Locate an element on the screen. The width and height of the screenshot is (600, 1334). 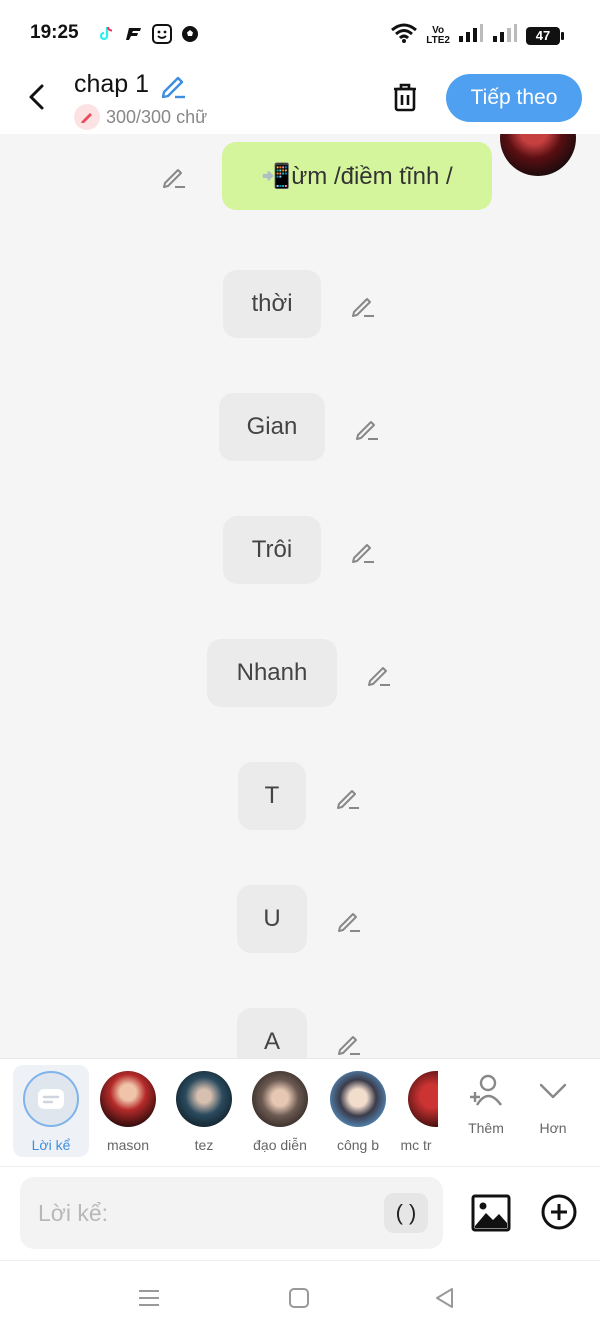
add-character-button: Thêm is located at coordinates (486, 1103).